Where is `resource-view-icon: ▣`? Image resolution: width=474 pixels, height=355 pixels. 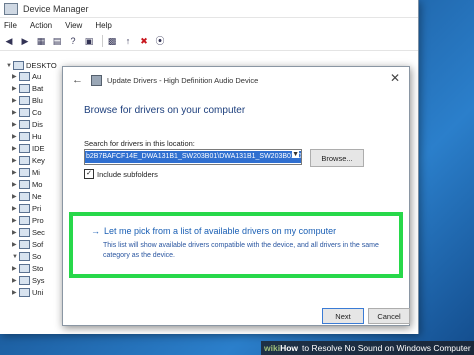
resource-view-icon: ▣ is located at coordinates (89, 41).